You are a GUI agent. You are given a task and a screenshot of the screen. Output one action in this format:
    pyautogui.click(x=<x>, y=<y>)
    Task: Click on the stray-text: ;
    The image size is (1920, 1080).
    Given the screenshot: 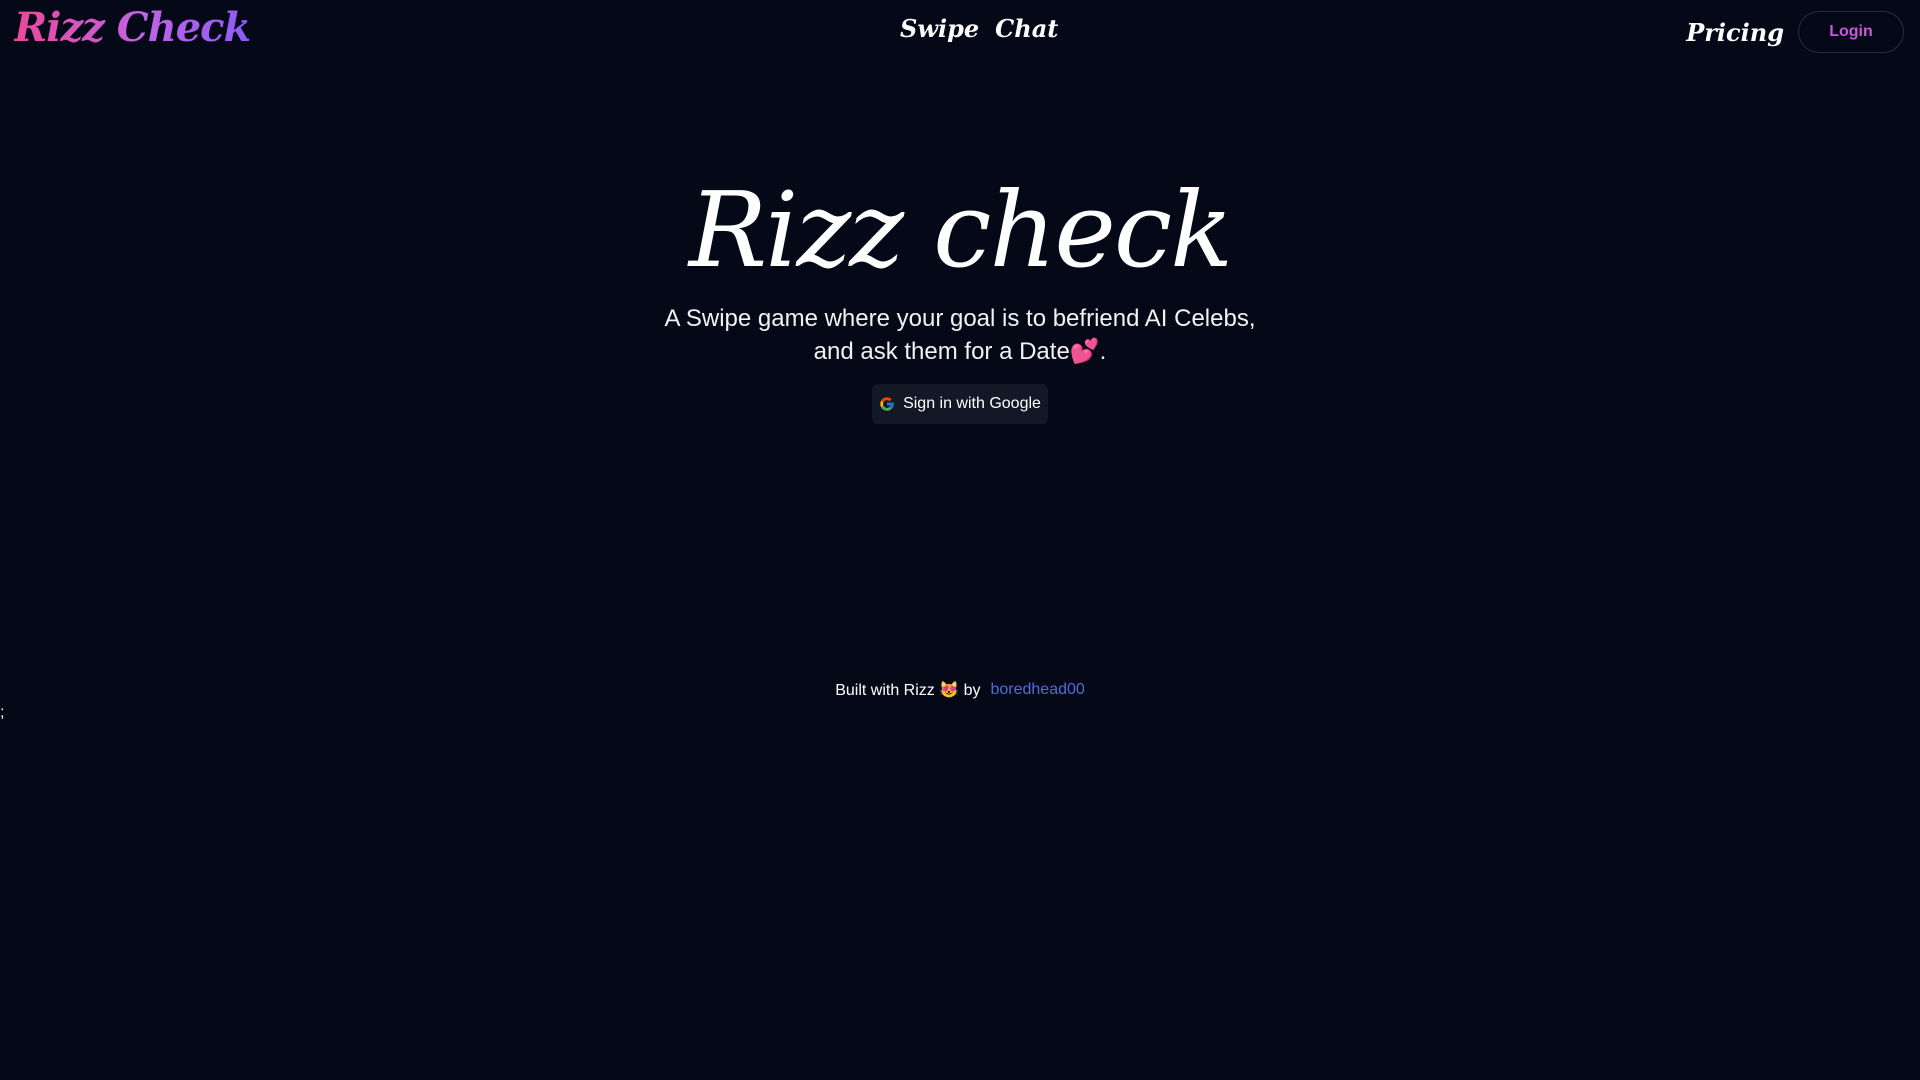 What is the action you would take?
    pyautogui.click(x=2, y=712)
    